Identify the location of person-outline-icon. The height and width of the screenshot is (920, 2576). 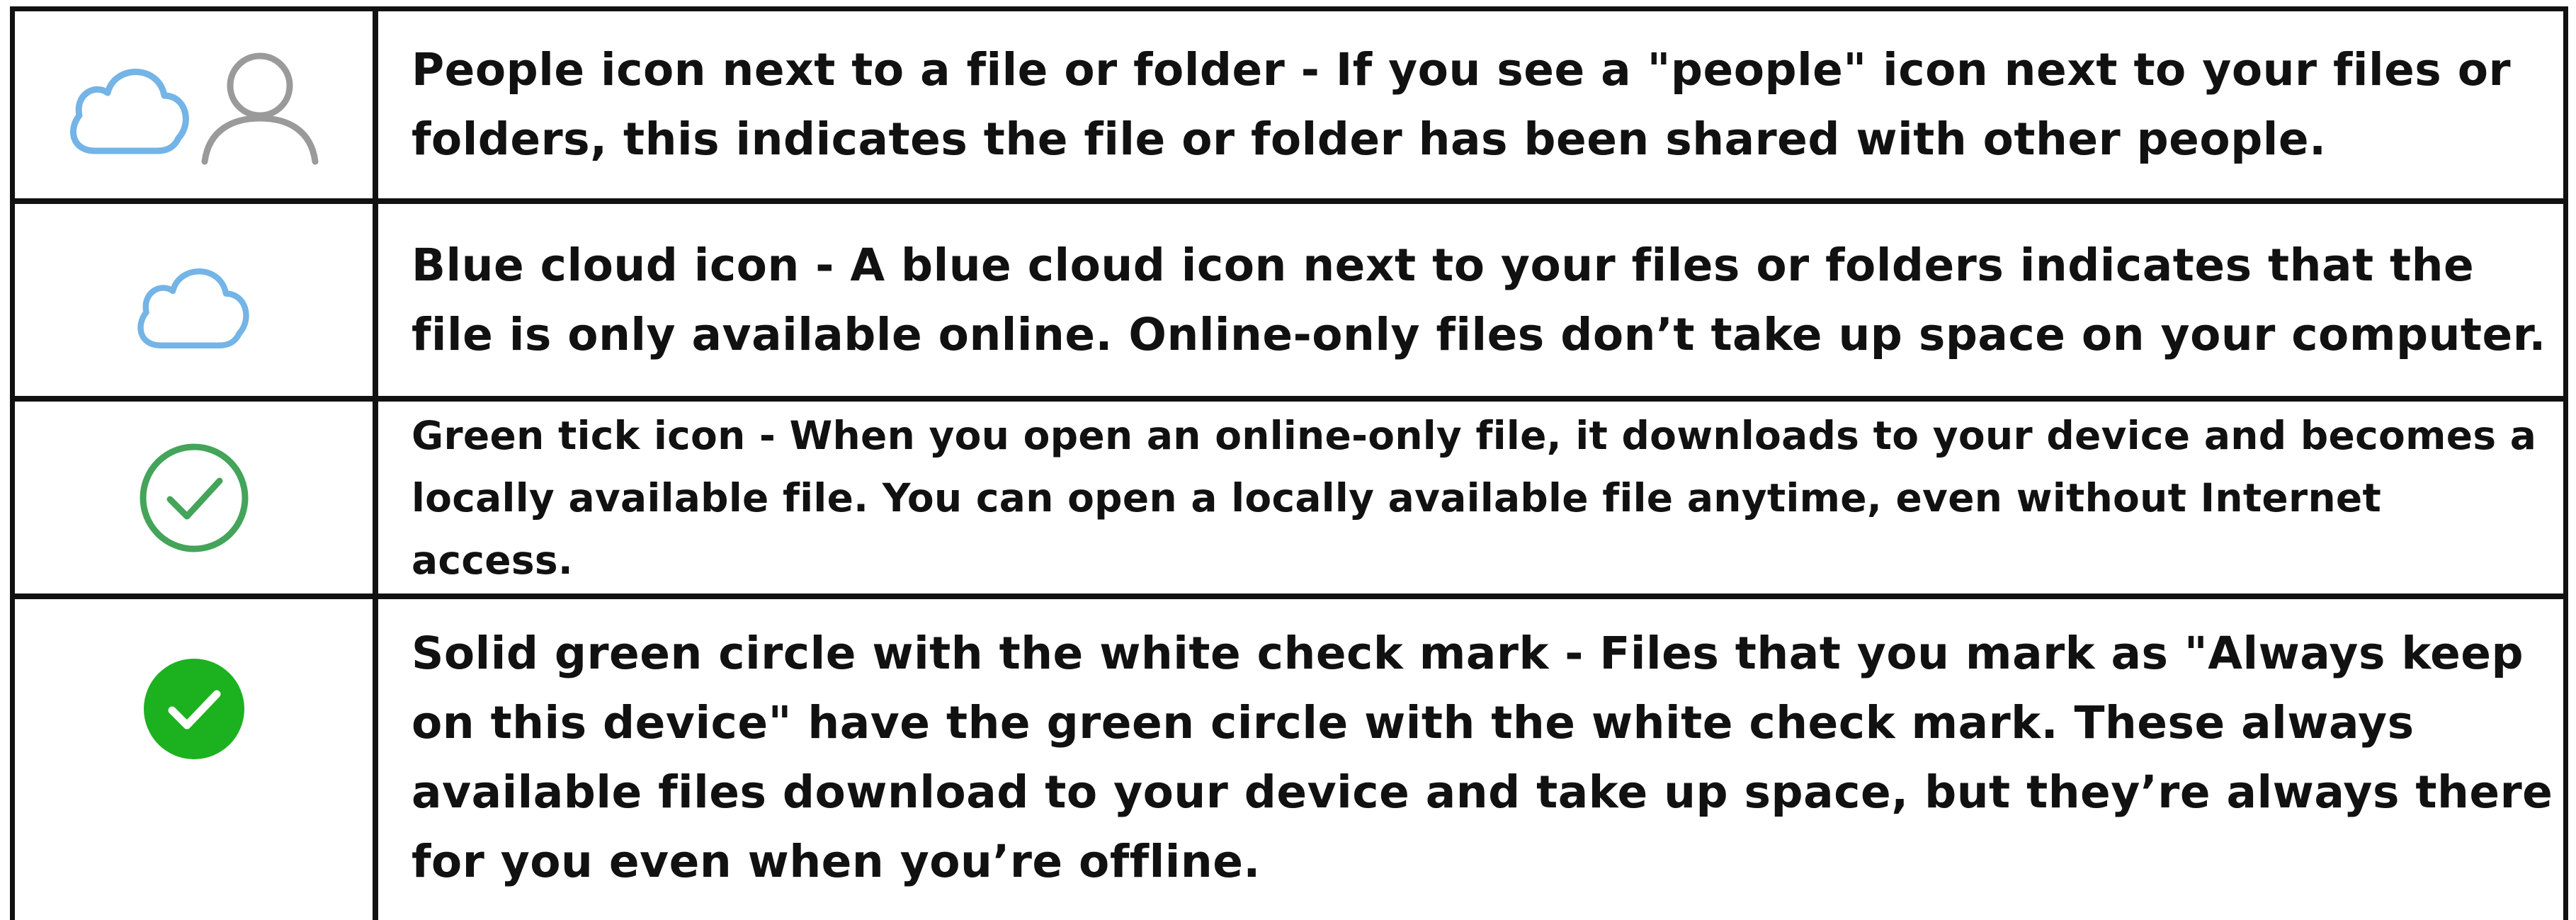
(259, 108).